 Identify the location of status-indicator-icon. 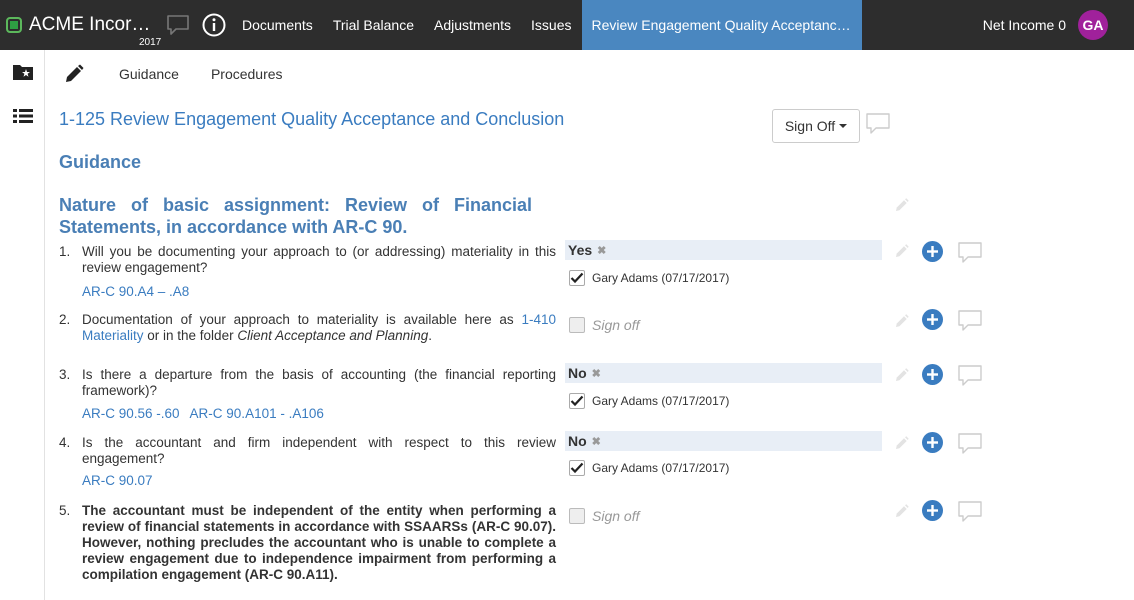
(14, 25).